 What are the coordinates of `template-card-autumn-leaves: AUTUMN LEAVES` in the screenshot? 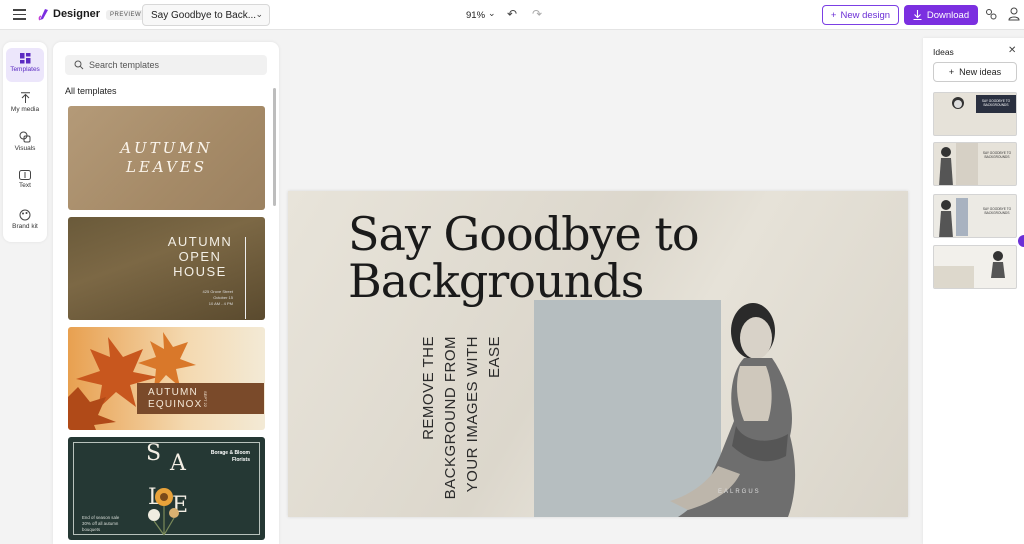 It's located at (166, 158).